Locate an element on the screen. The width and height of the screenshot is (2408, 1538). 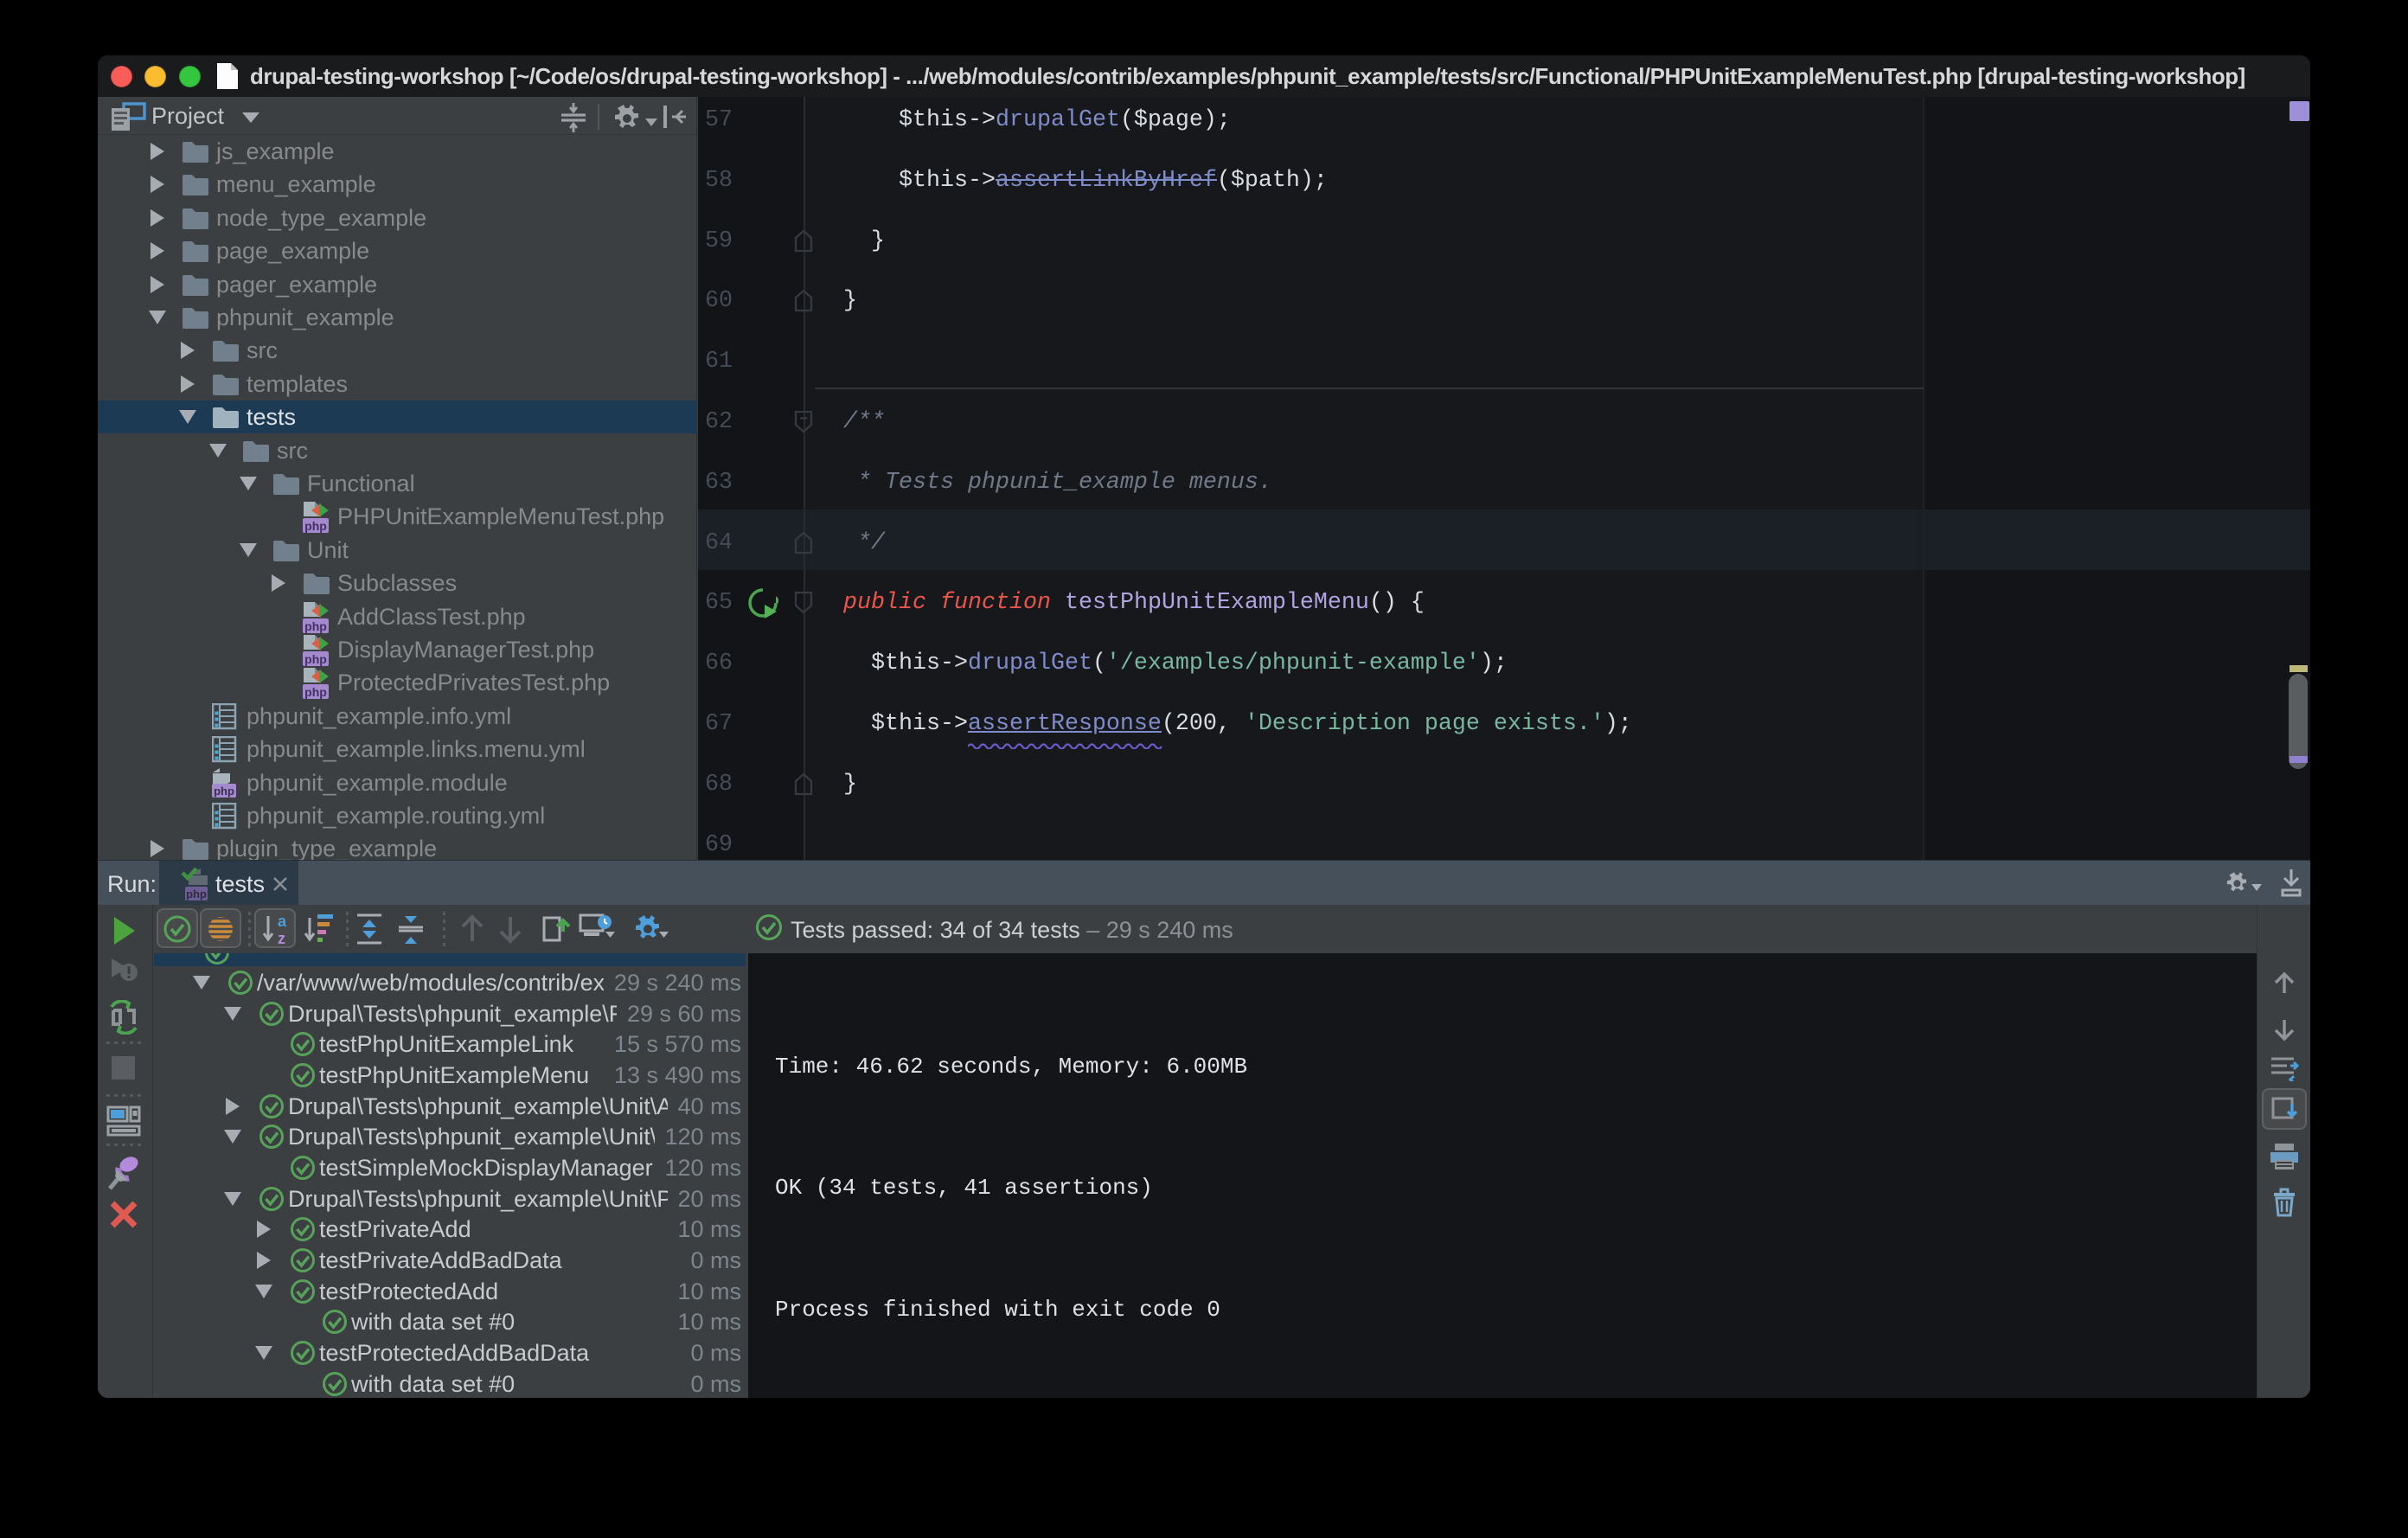
svg-text: a is located at coordinates (282, 921).